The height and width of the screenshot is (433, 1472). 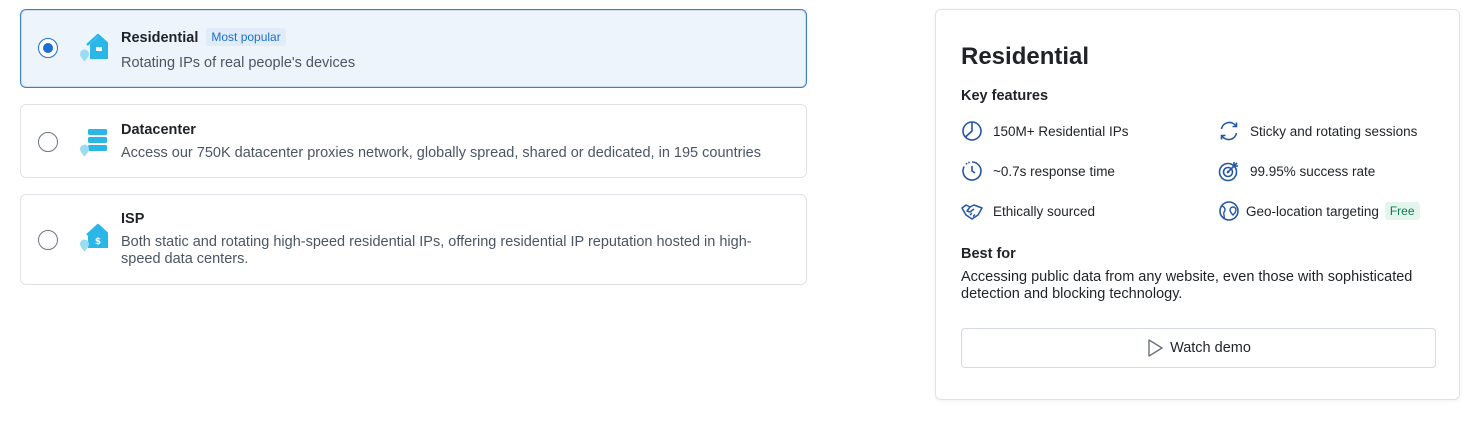 I want to click on feature-sessions: Sticky and rotating sessions, so click(x=1317, y=131).